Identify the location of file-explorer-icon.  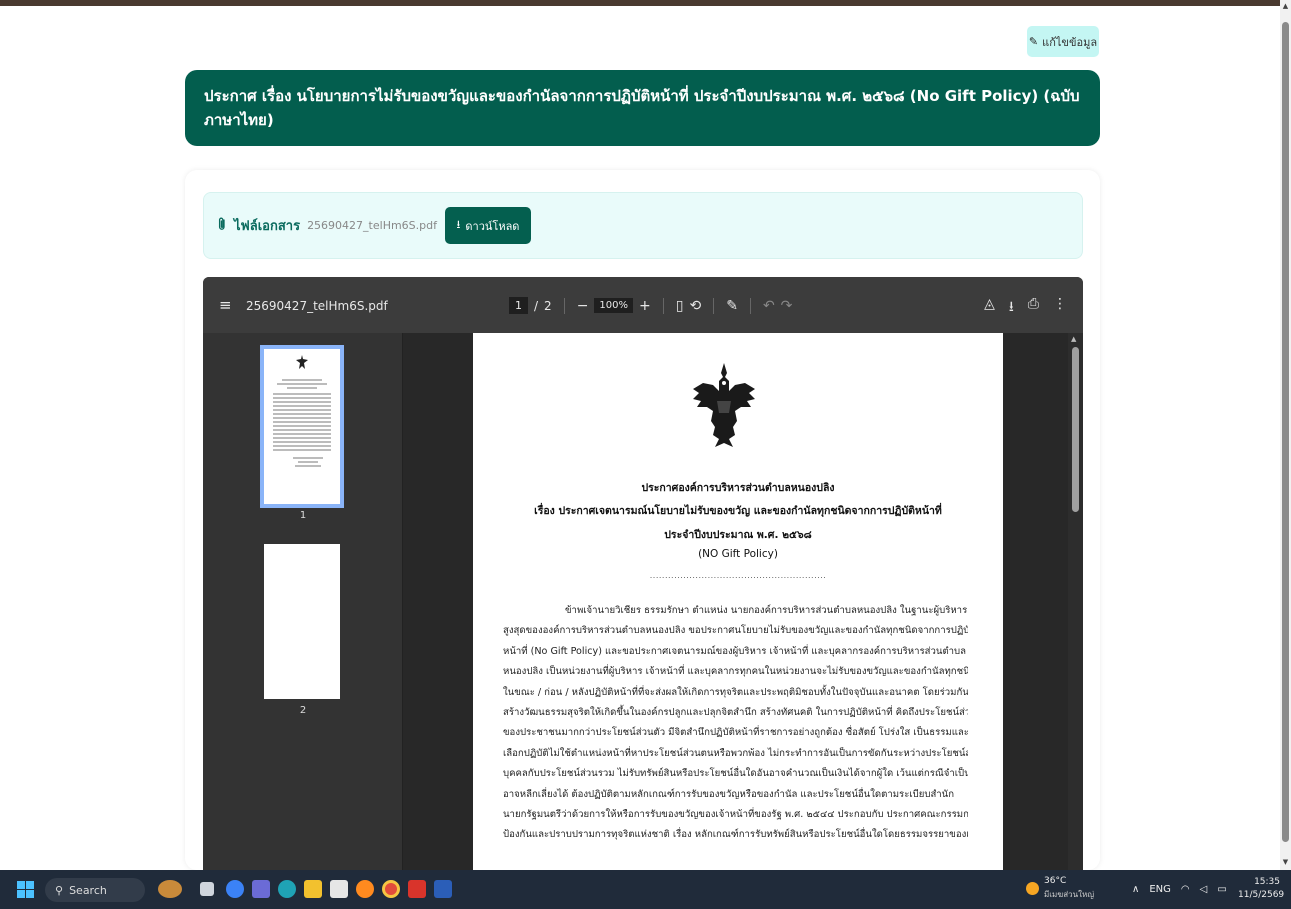
(313, 889).